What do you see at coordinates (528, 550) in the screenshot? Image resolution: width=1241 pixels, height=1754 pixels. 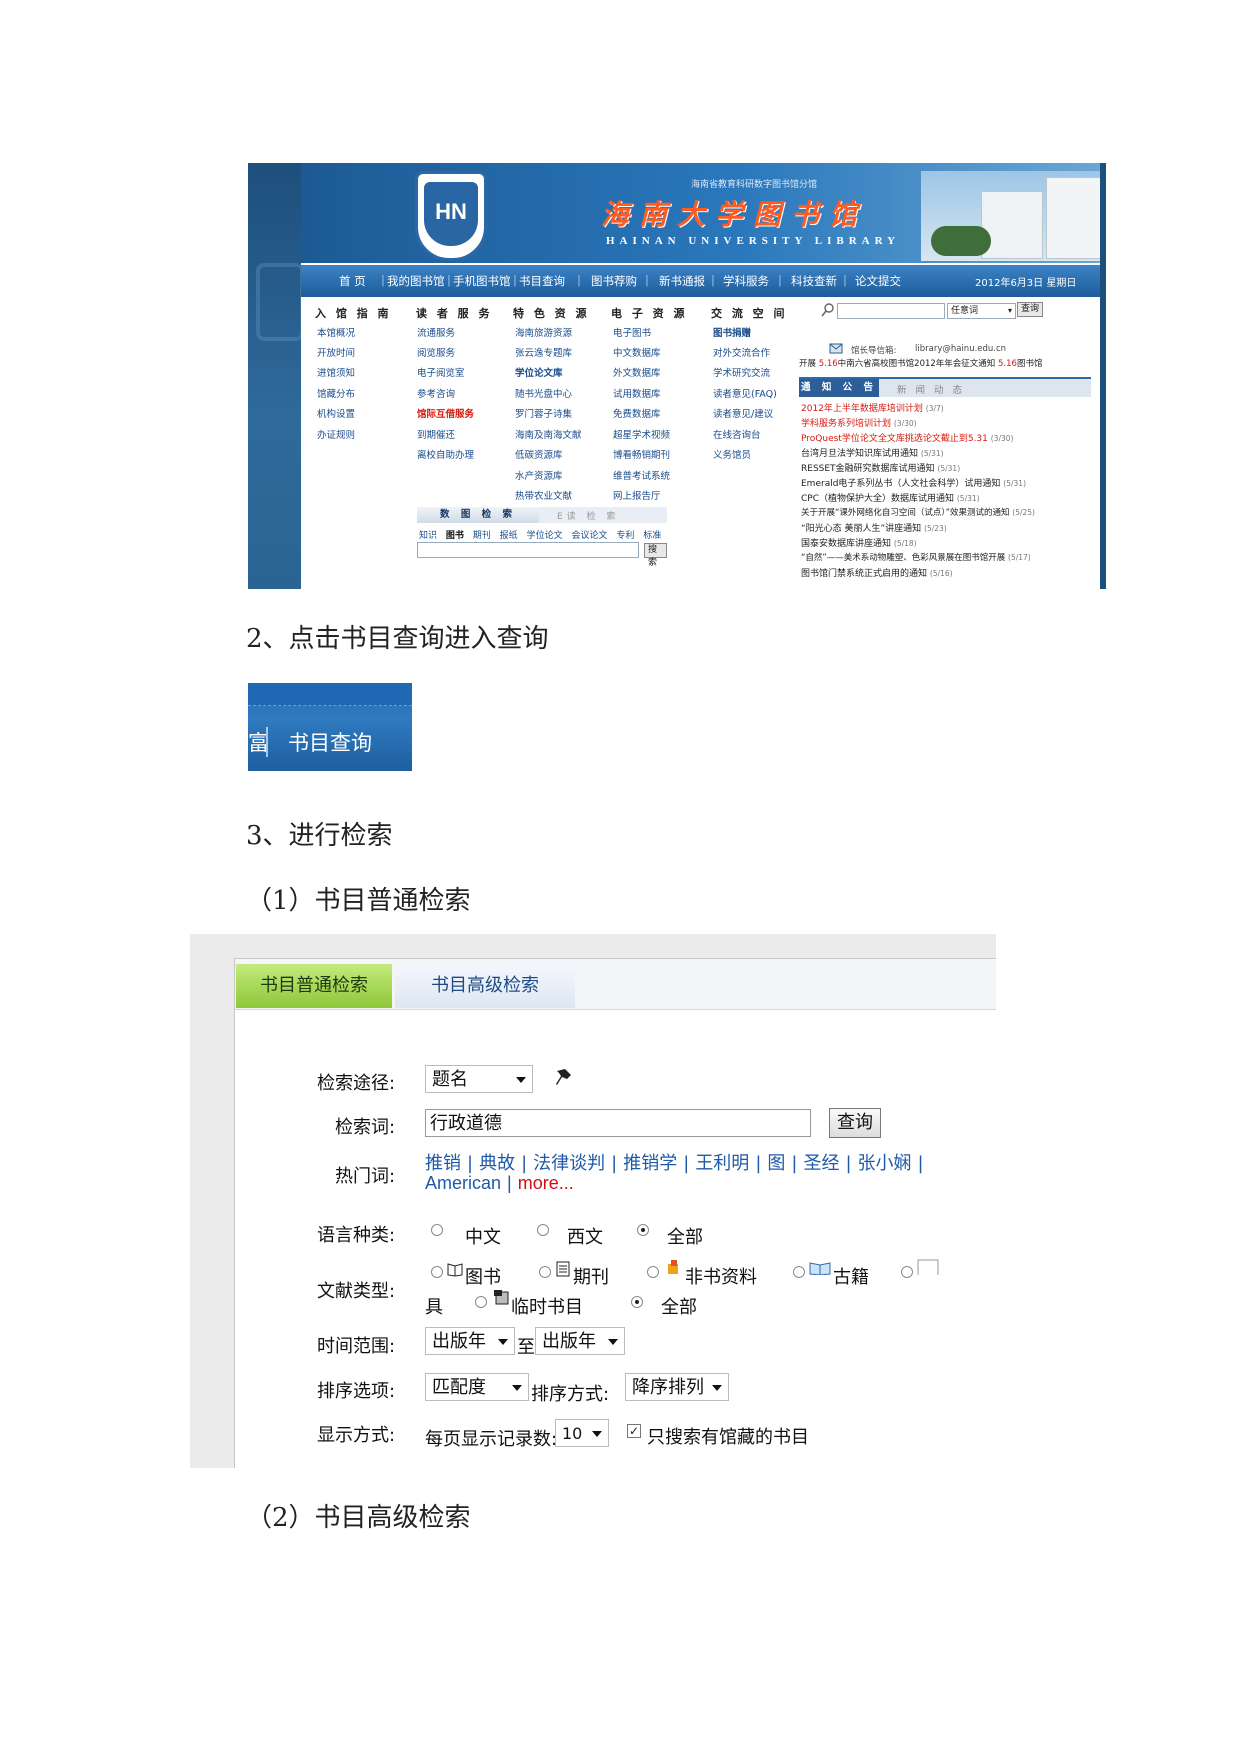 I see `db-search-input` at bounding box center [528, 550].